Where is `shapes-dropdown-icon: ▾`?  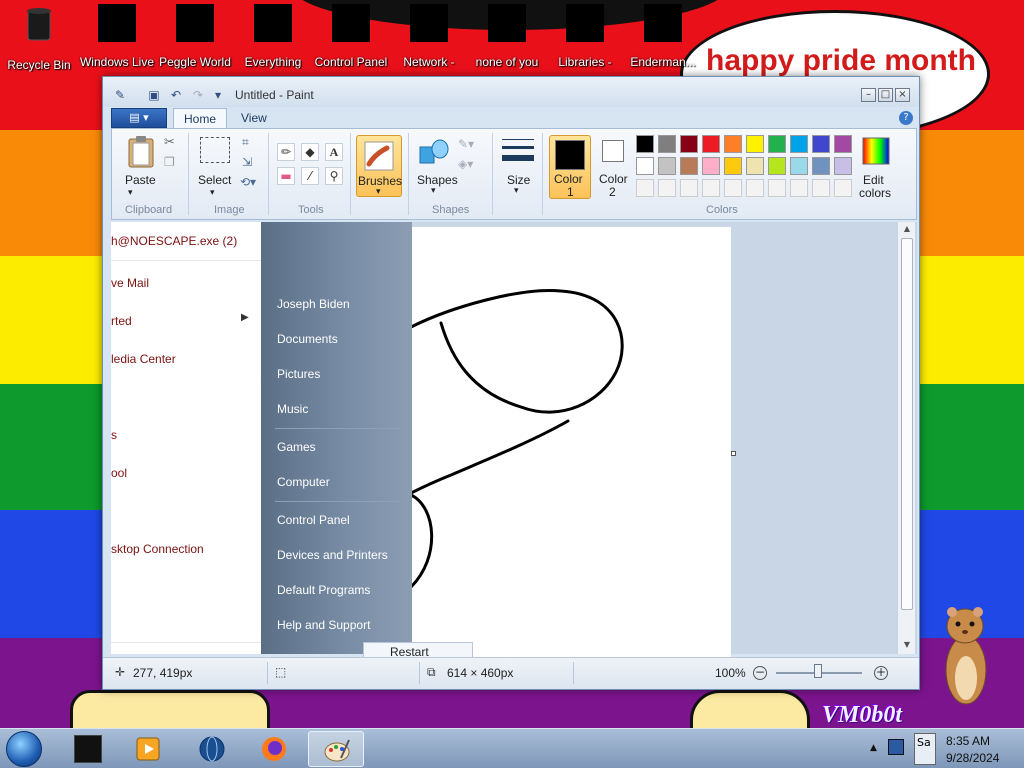 shapes-dropdown-icon: ▾ is located at coordinates (433, 190).